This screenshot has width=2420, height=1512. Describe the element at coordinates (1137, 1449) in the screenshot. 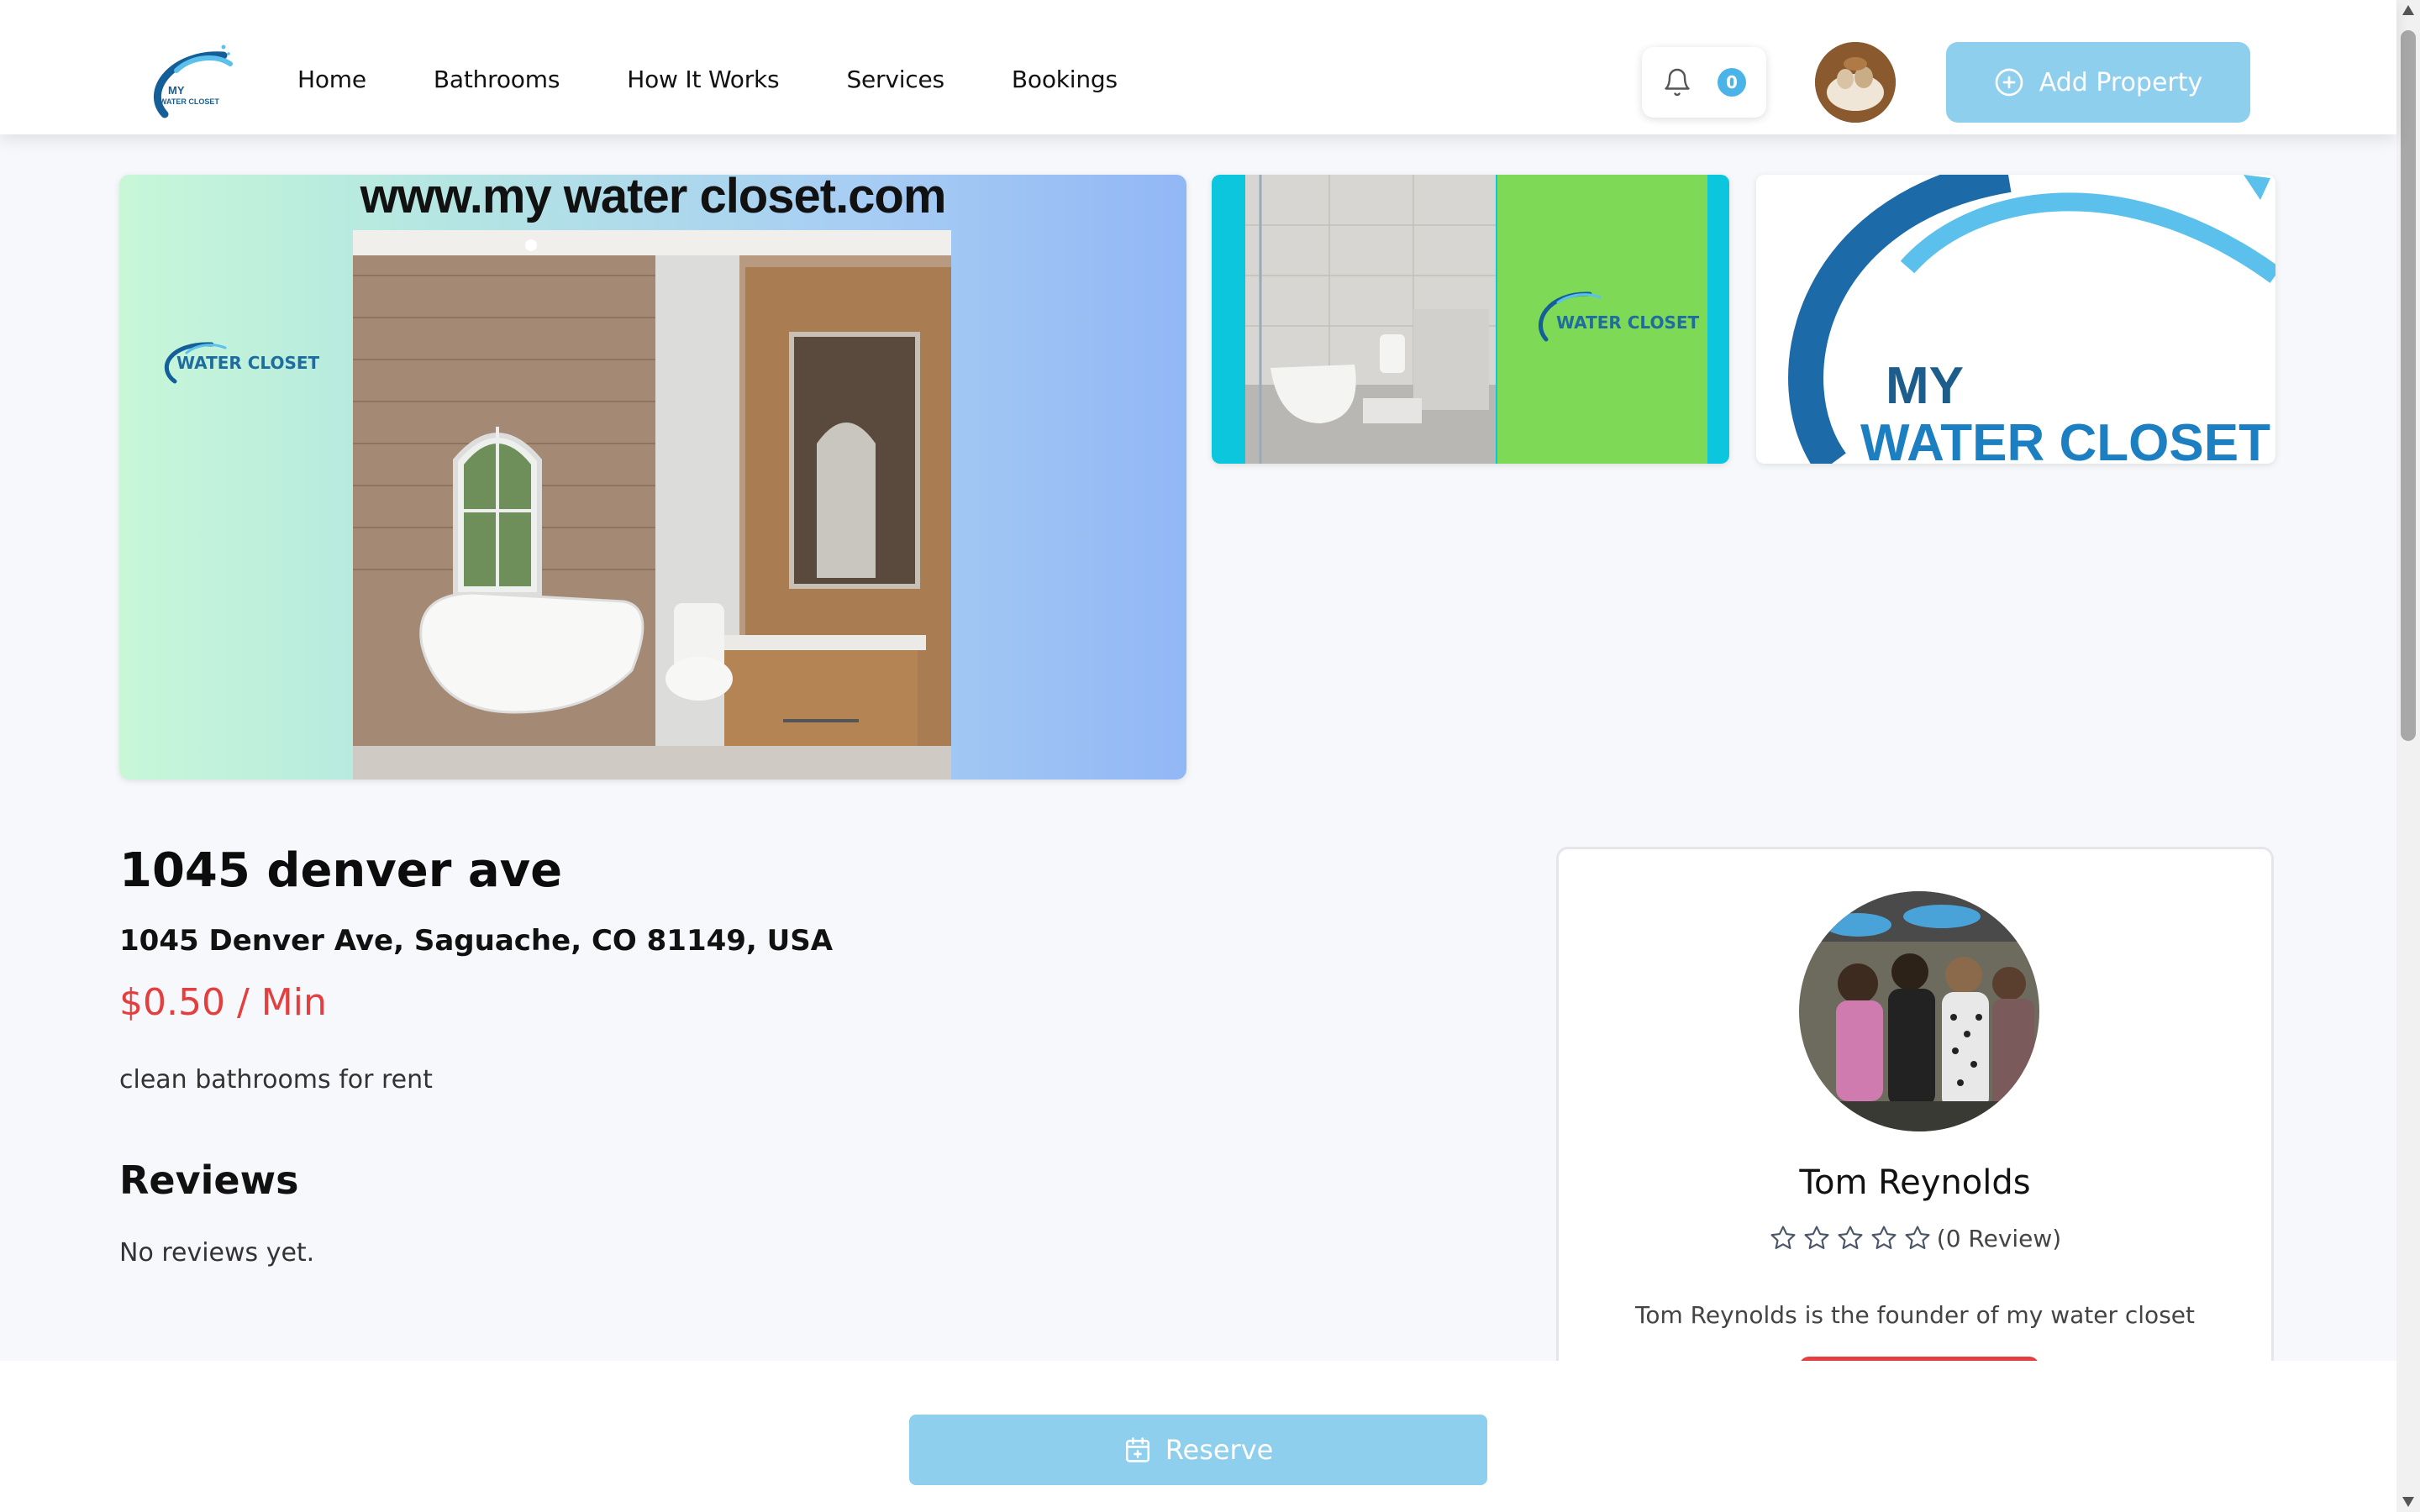

I see `calendar-plus-icon` at that location.